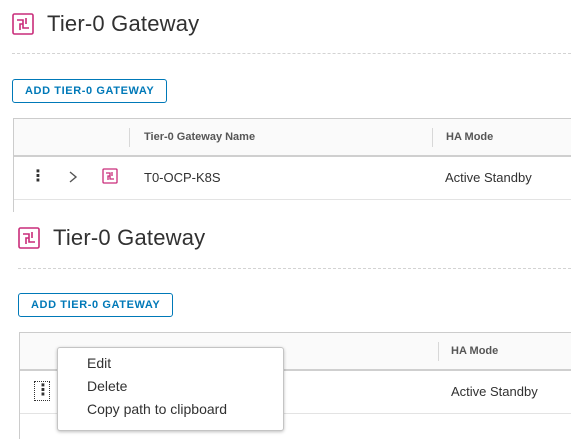 The image size is (571, 439). I want to click on menu-item-delete: Delete, so click(170, 386).